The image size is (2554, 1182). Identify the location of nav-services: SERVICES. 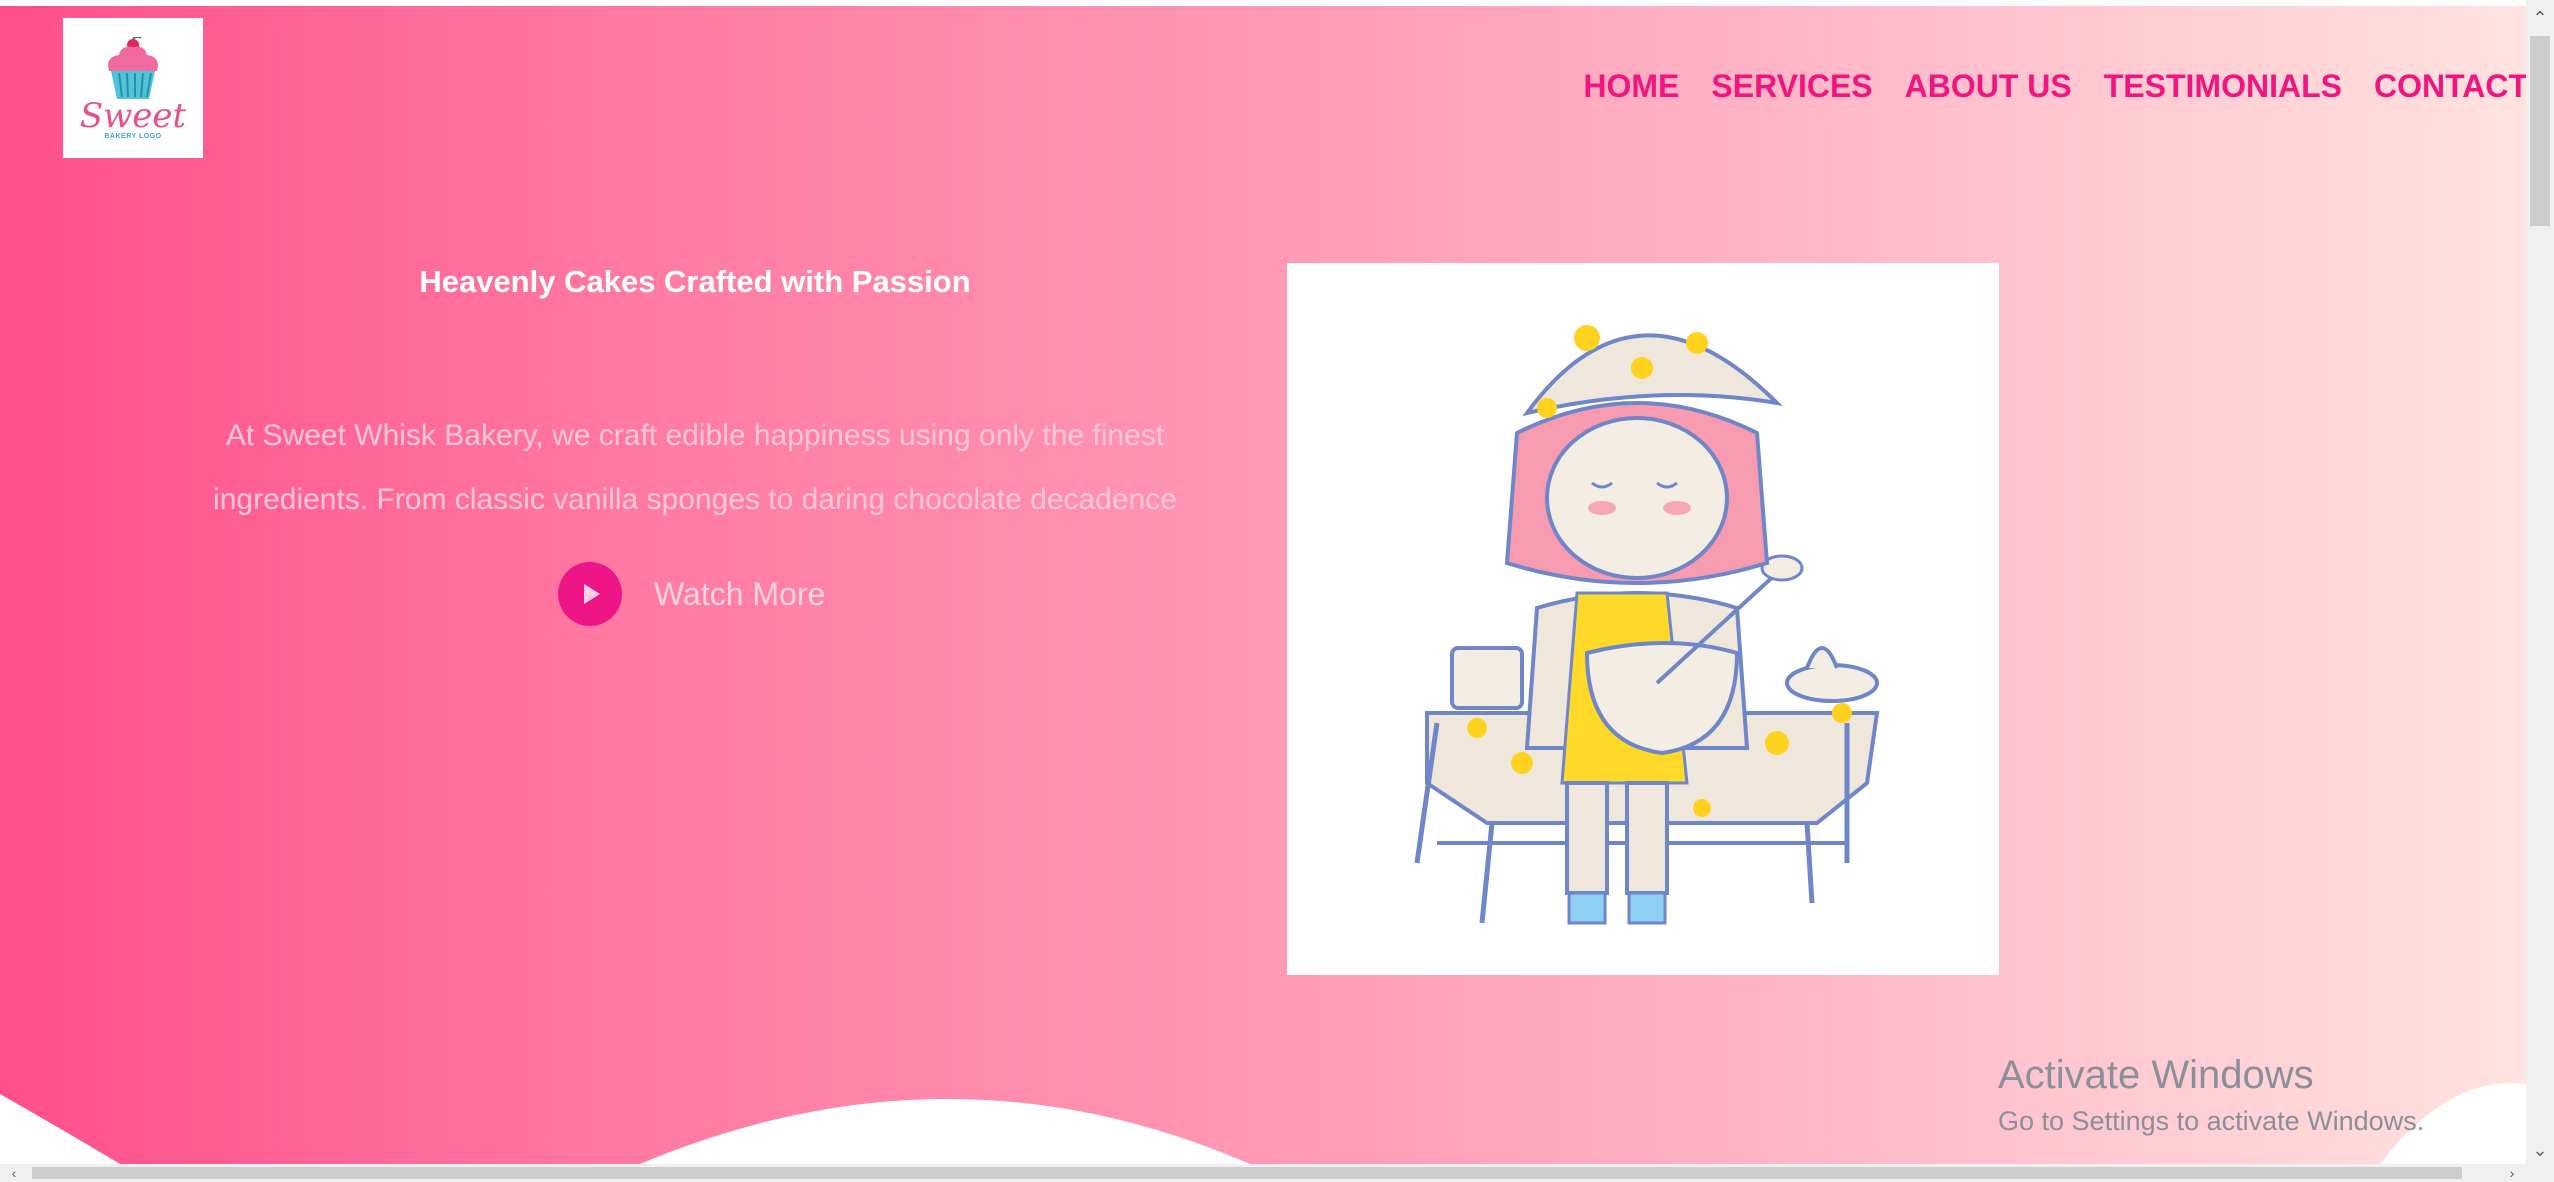
(1791, 86).